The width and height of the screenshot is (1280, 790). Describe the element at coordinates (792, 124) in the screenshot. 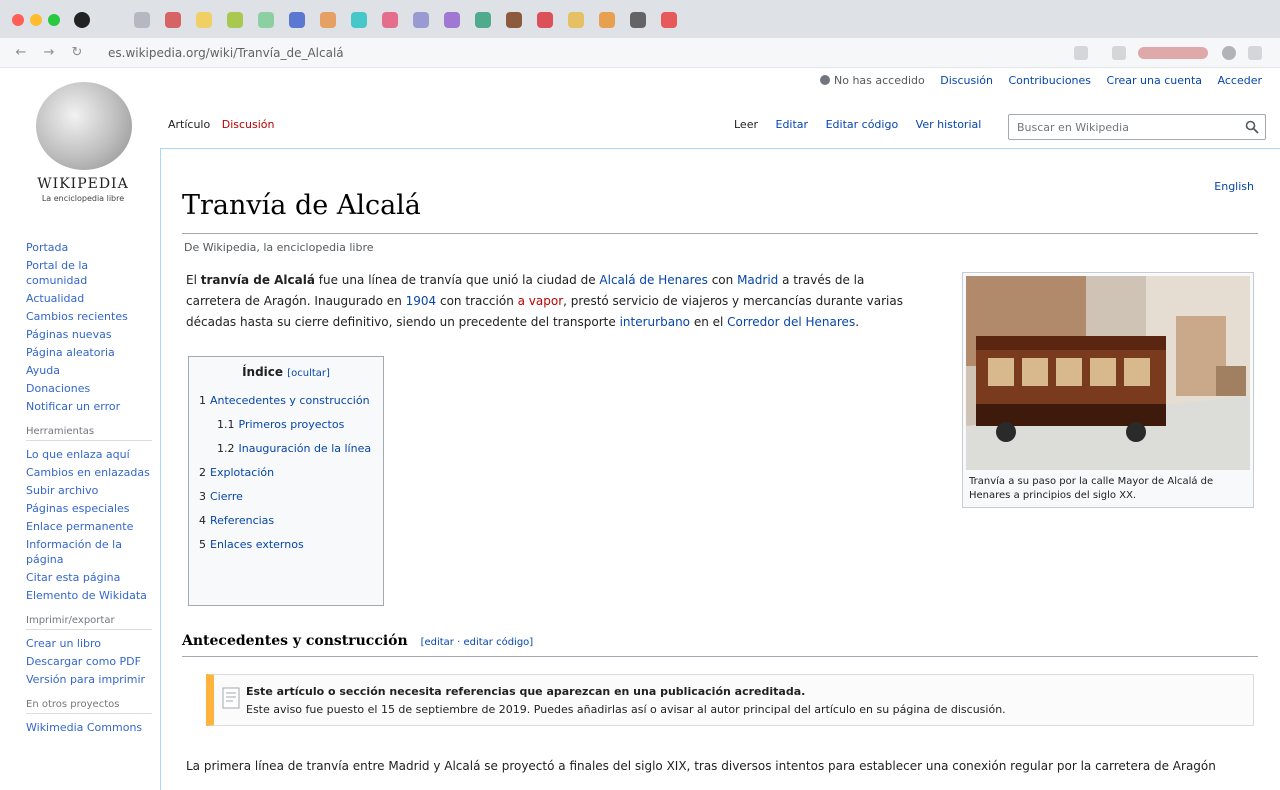

I see `tab-edit: Editar` at that location.